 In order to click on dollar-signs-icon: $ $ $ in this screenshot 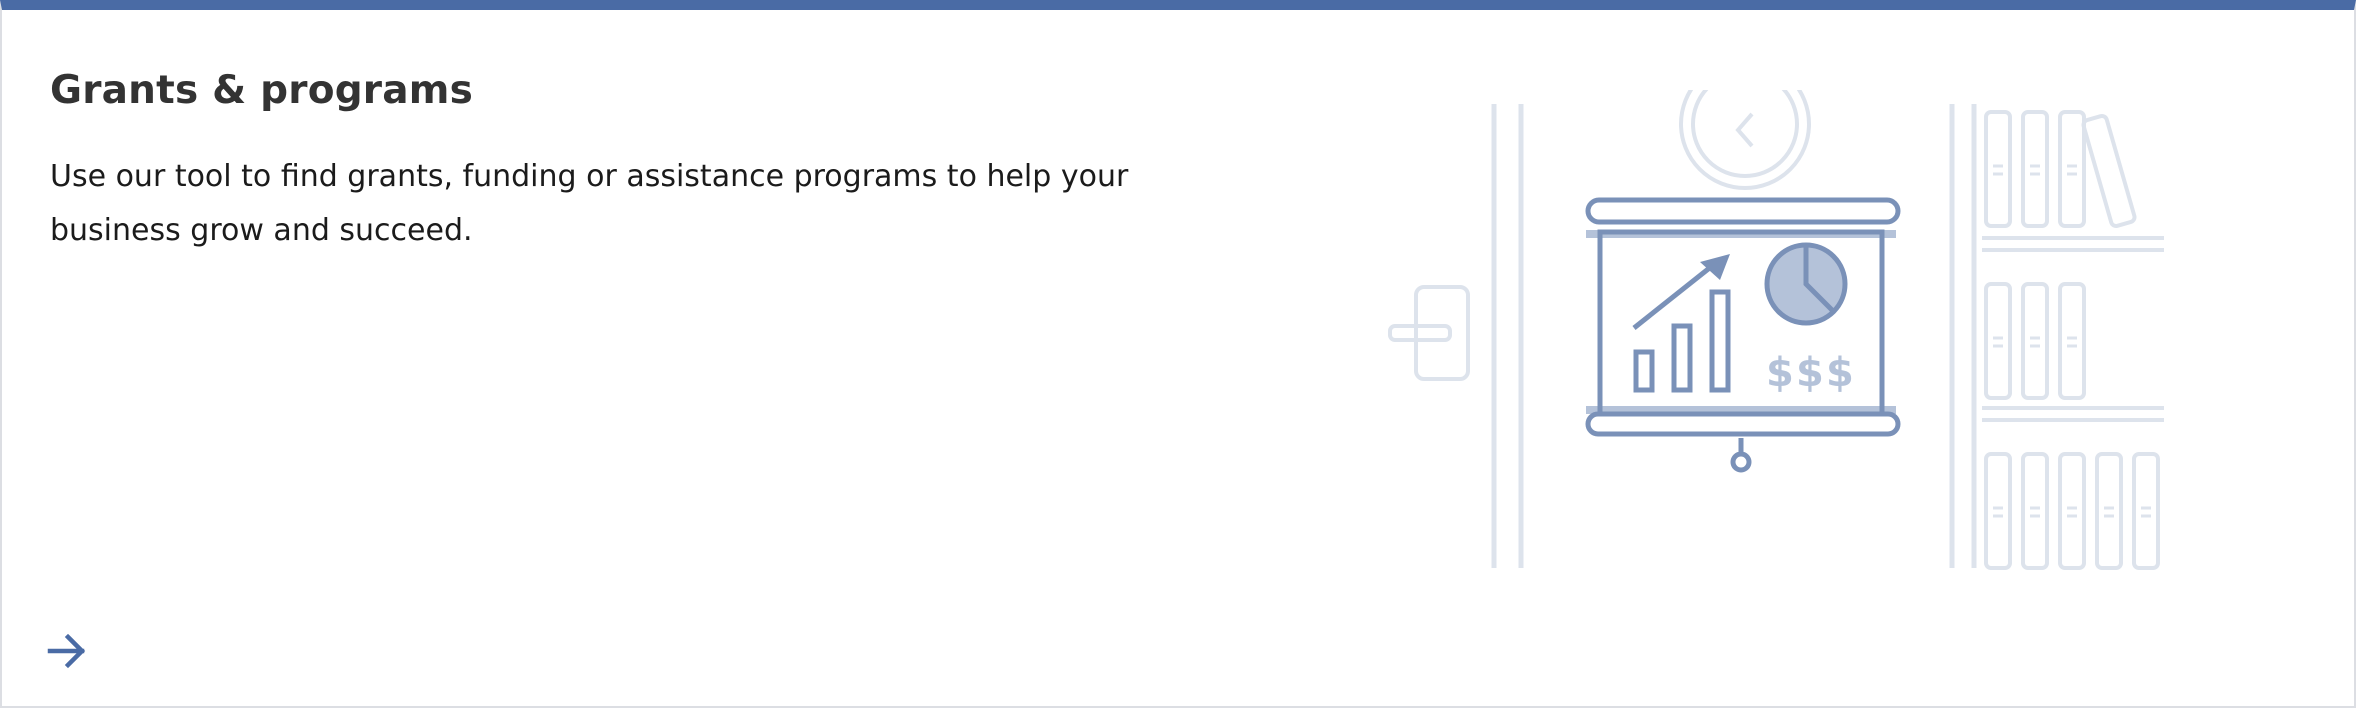, I will do `click(1810, 373)`.